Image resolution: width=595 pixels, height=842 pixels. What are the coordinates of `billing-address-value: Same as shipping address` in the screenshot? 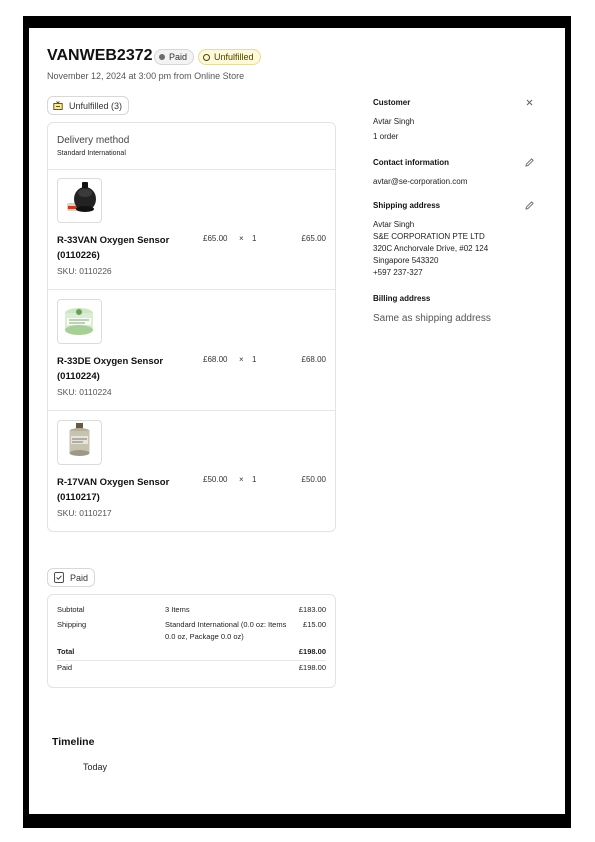 It's located at (432, 318).